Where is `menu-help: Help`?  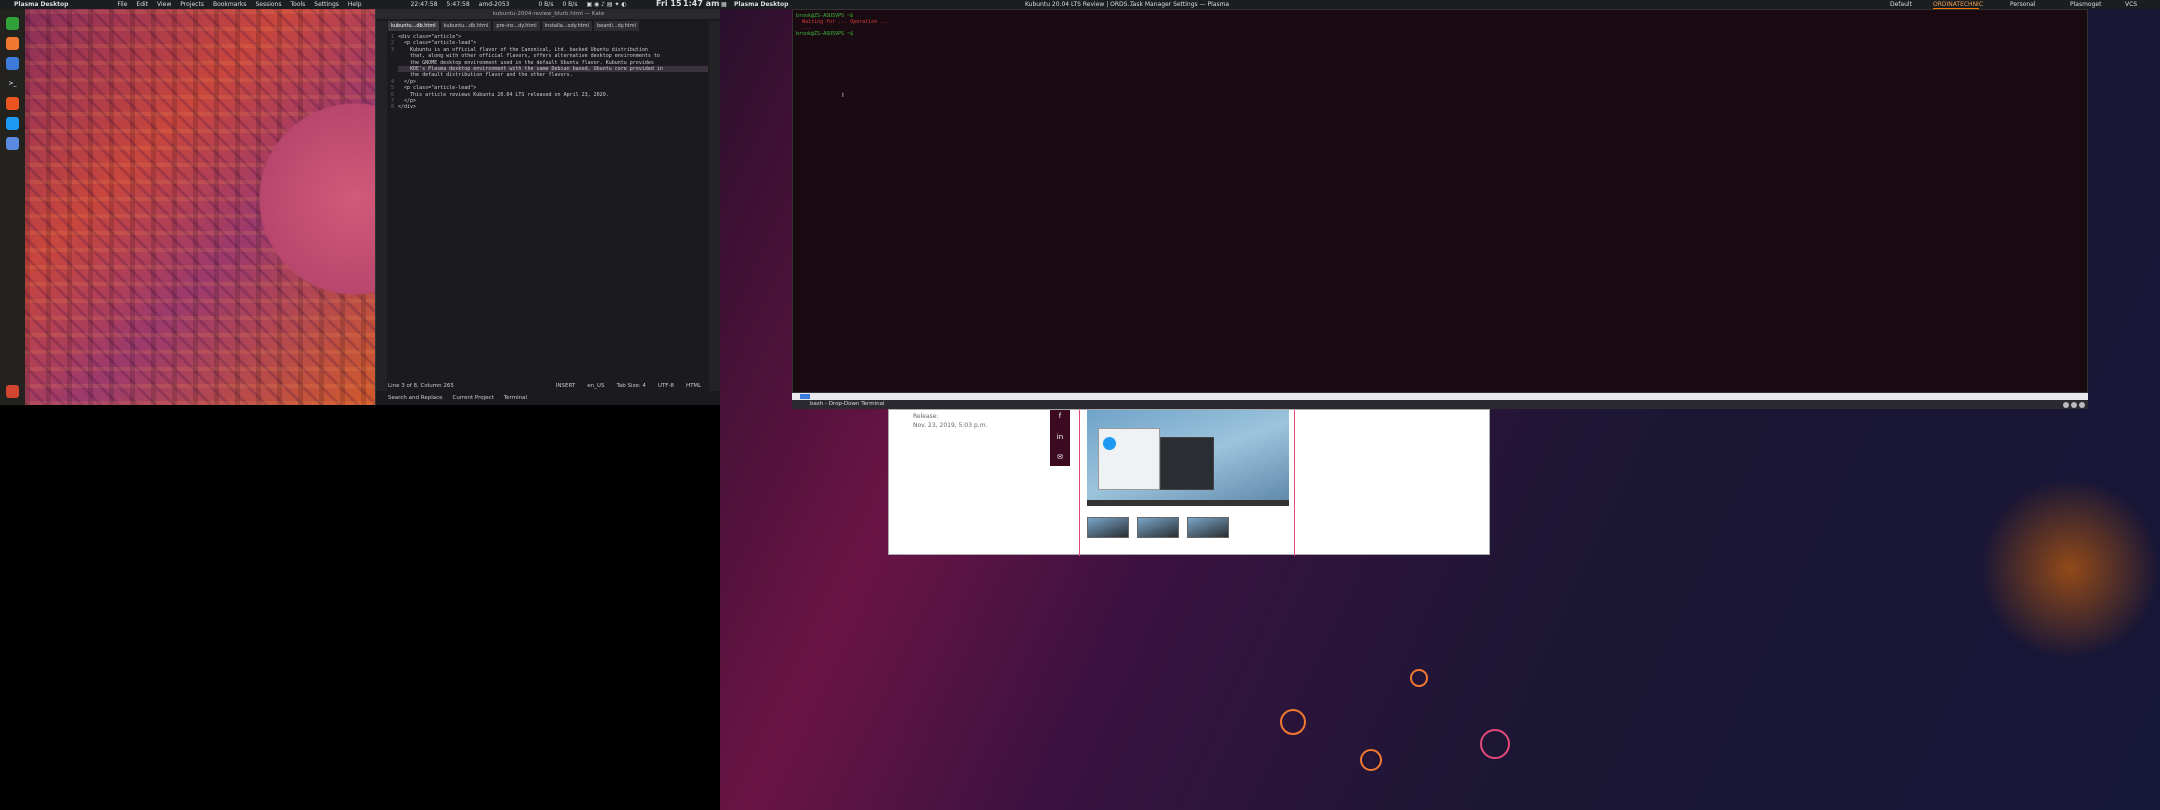
menu-help: Help is located at coordinates (355, 4).